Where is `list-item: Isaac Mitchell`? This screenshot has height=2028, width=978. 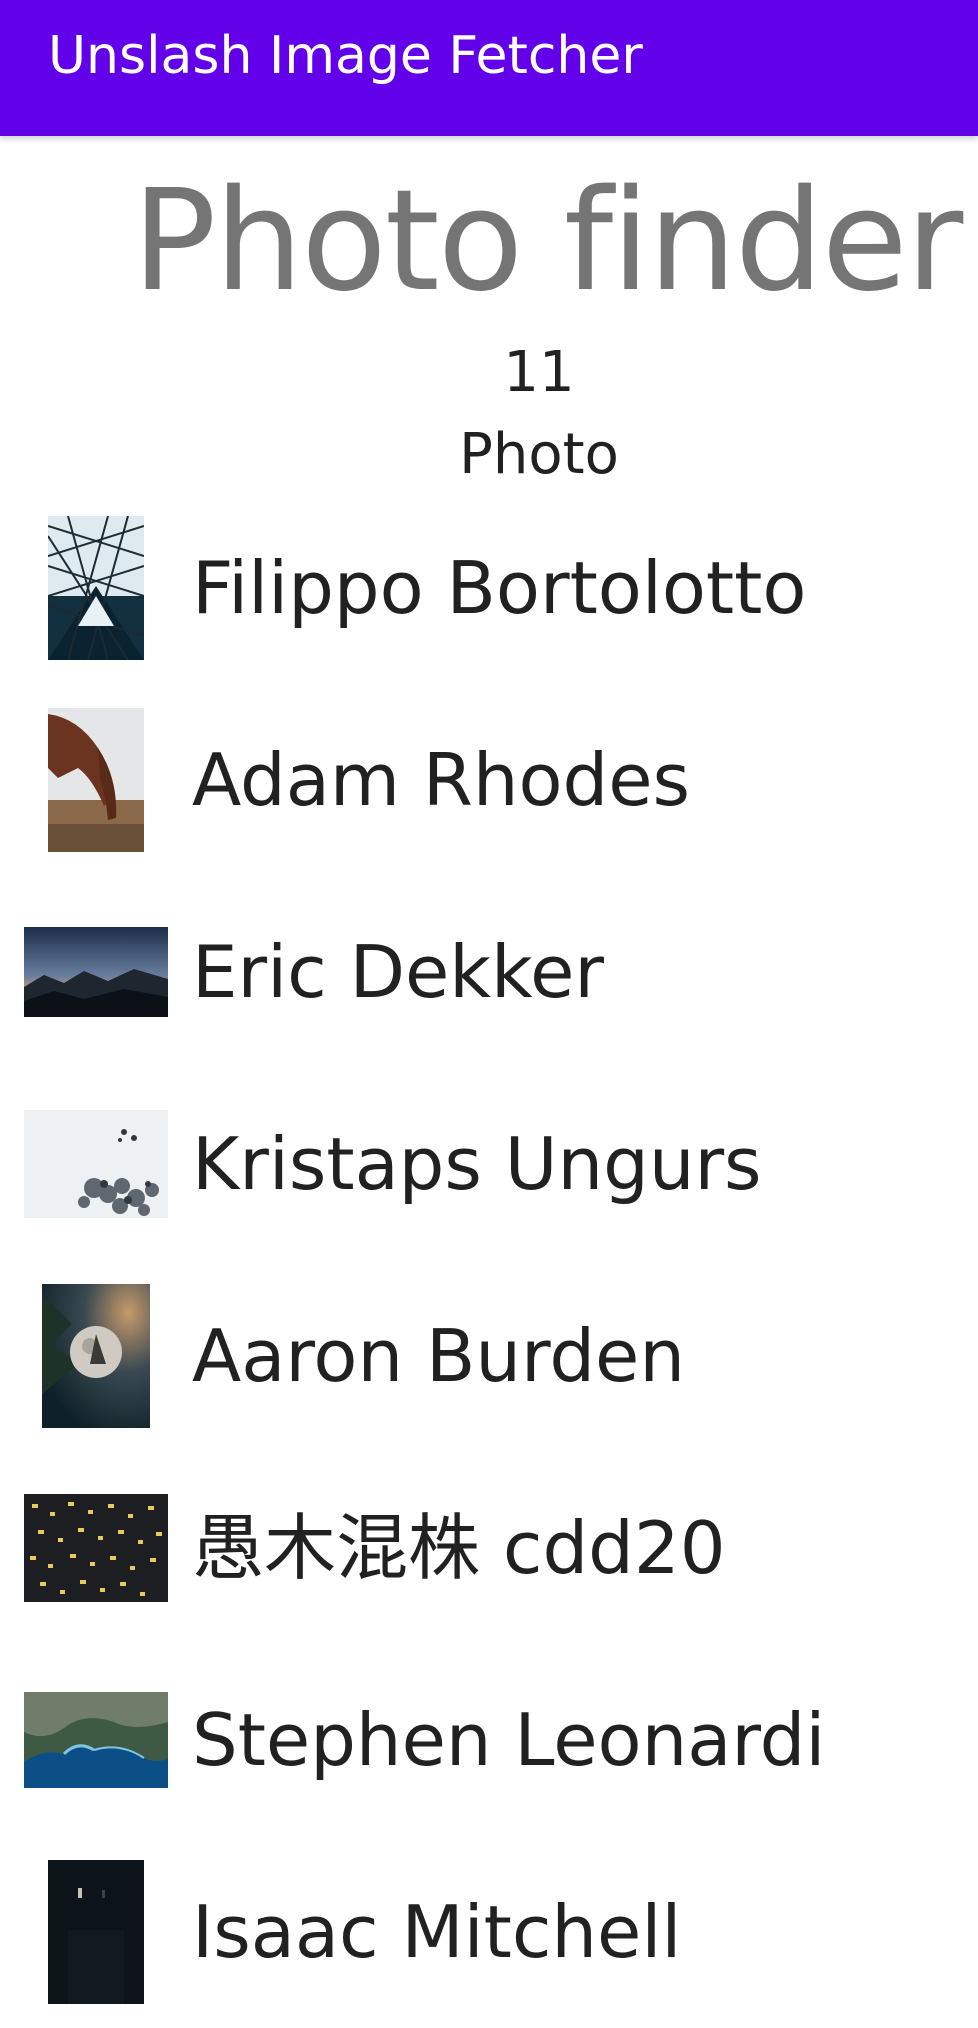
list-item: Isaac Mitchell is located at coordinates (489, 1932).